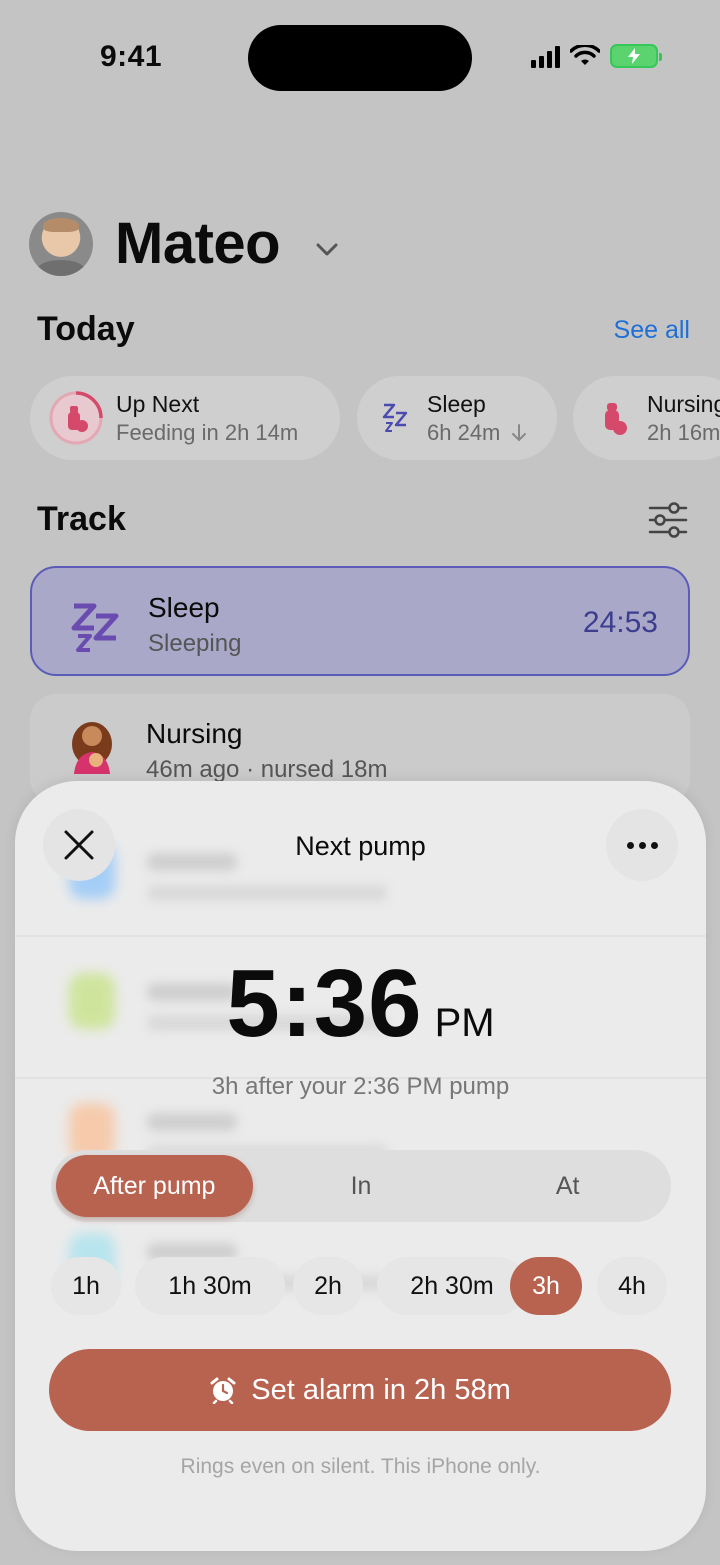  What do you see at coordinates (158, 403) in the screenshot?
I see `chip-title: Up Next` at bounding box center [158, 403].